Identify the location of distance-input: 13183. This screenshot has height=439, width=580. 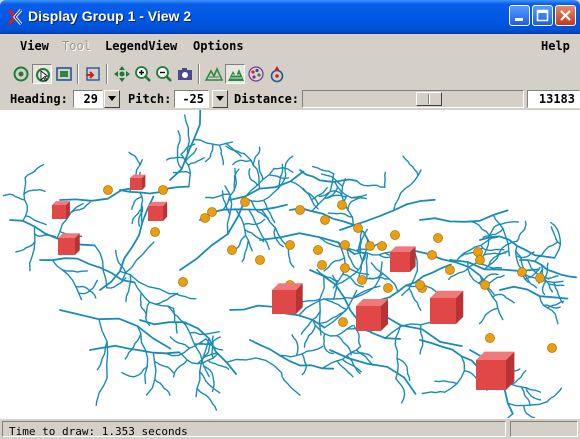
(553, 99).